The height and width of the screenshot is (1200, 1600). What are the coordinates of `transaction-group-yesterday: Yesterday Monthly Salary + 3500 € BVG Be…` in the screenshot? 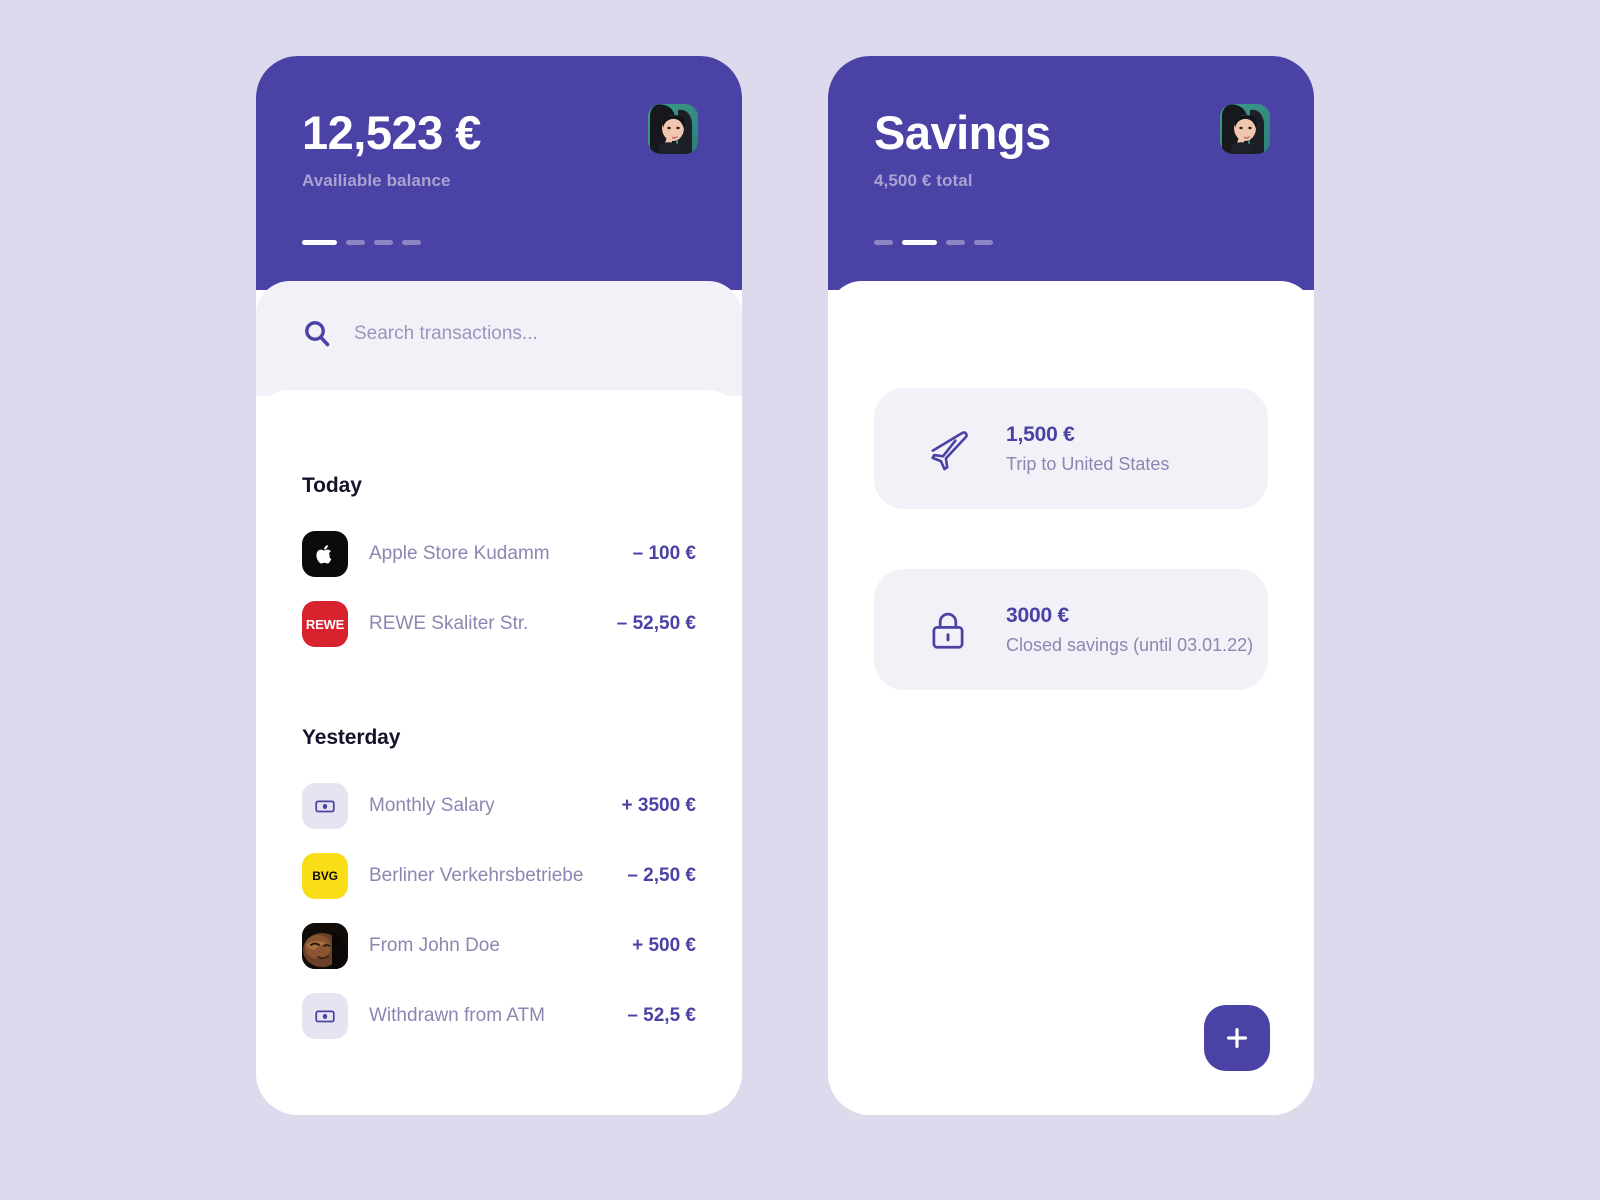 It's located at (499, 883).